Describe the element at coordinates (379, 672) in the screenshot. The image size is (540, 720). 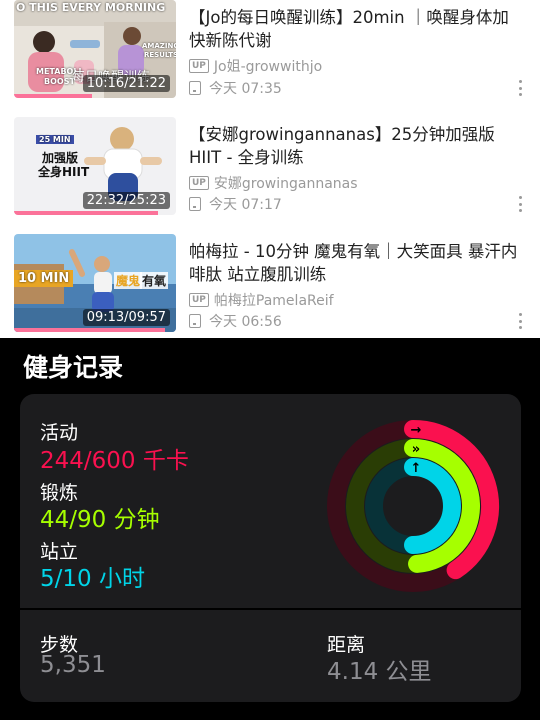
I see `distance-value: 4.14 公里` at that location.